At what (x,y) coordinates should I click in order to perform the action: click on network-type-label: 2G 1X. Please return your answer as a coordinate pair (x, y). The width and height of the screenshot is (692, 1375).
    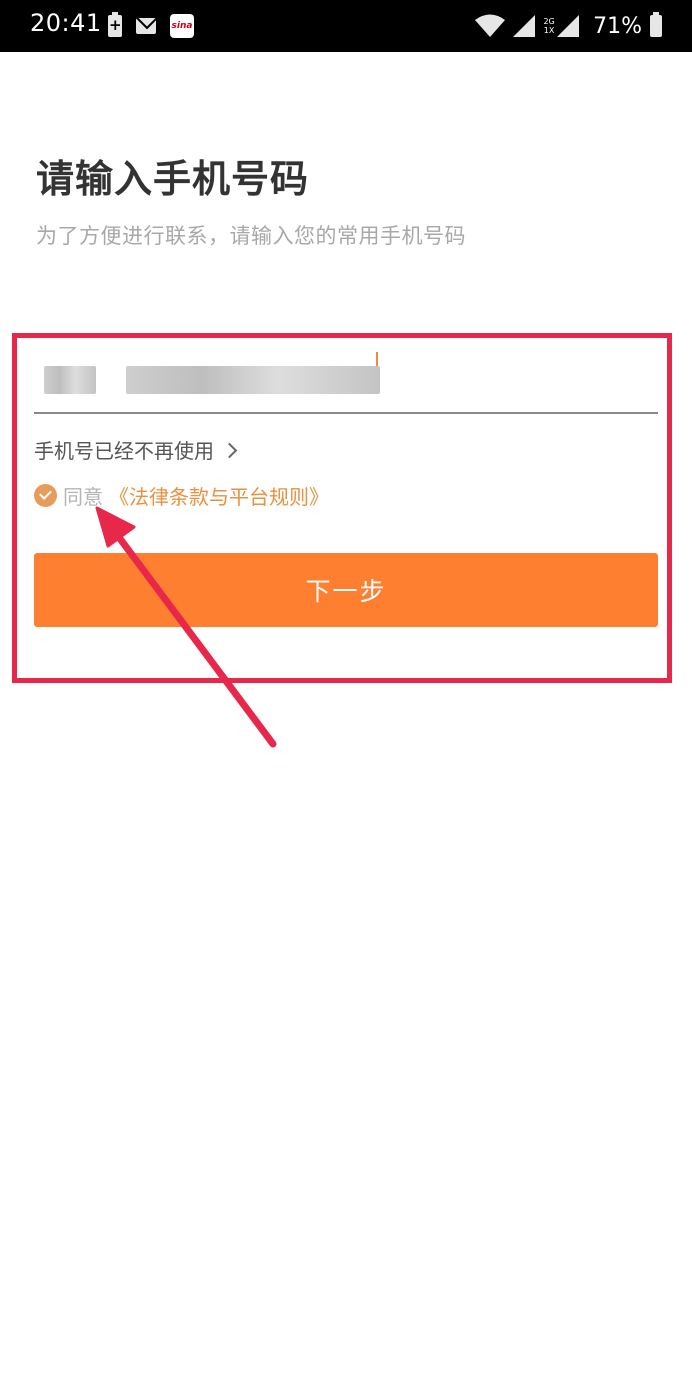
    Looking at the image, I should click on (549, 26).